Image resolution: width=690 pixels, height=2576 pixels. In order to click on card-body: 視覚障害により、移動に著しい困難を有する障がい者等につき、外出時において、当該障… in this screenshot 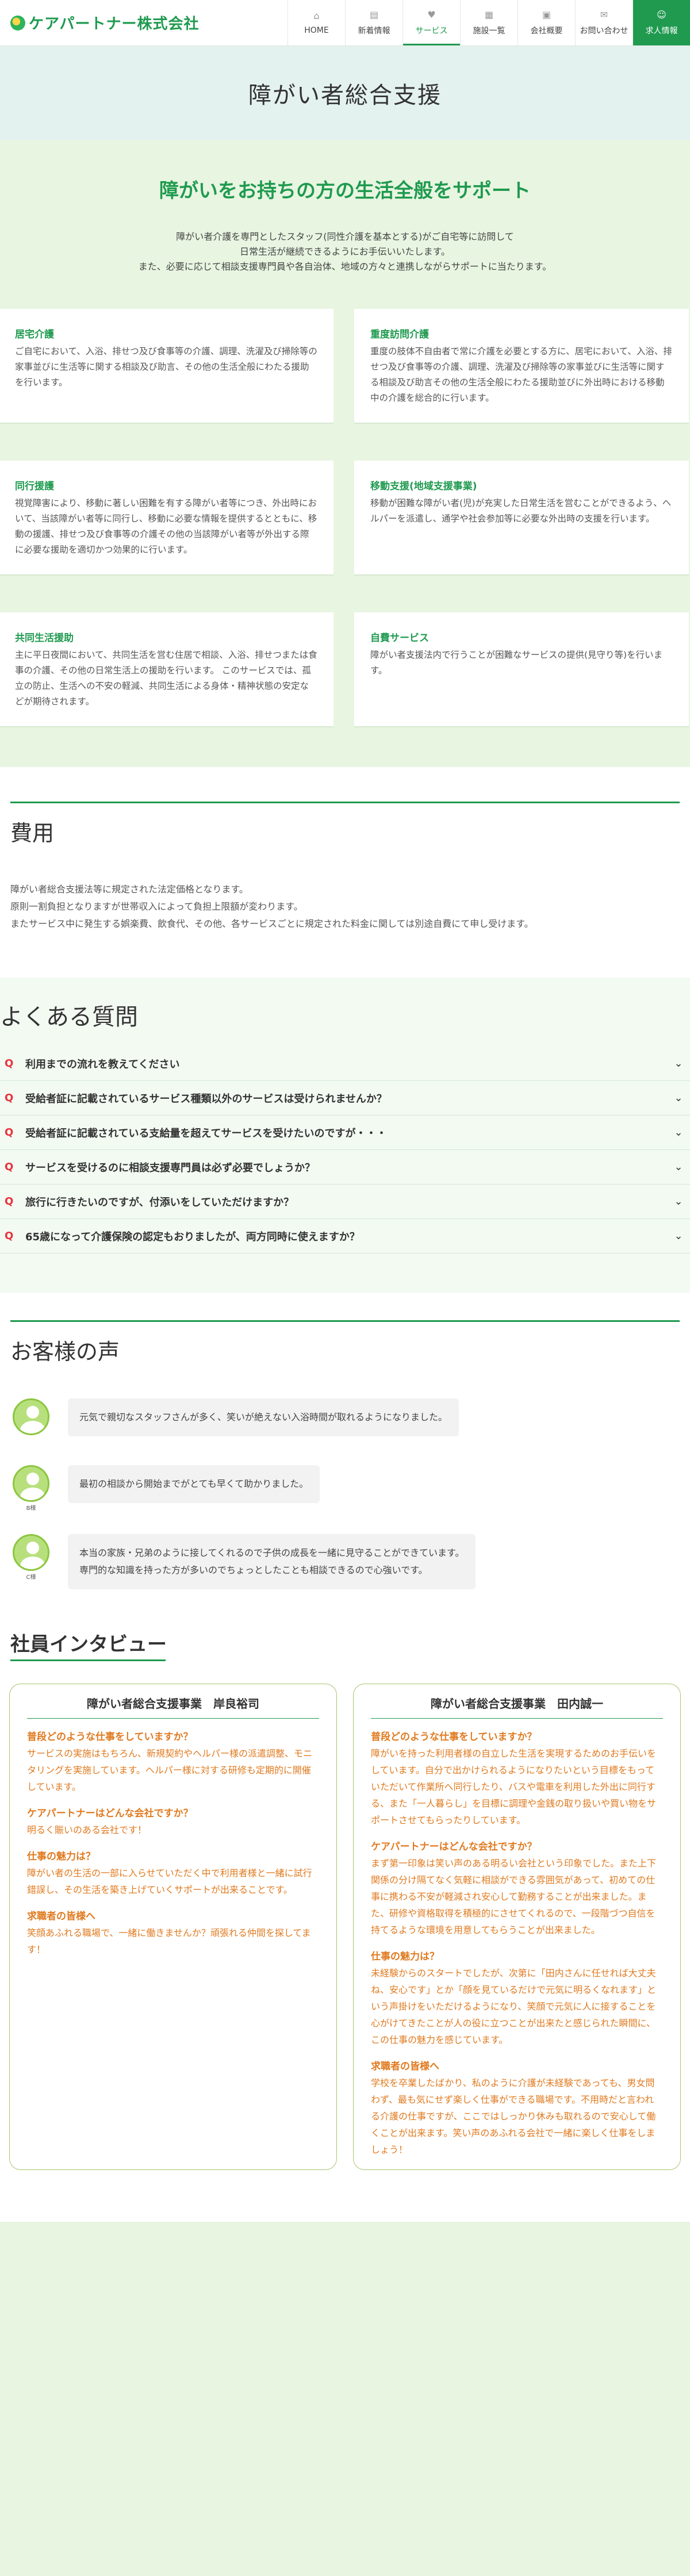, I will do `click(166, 526)`.